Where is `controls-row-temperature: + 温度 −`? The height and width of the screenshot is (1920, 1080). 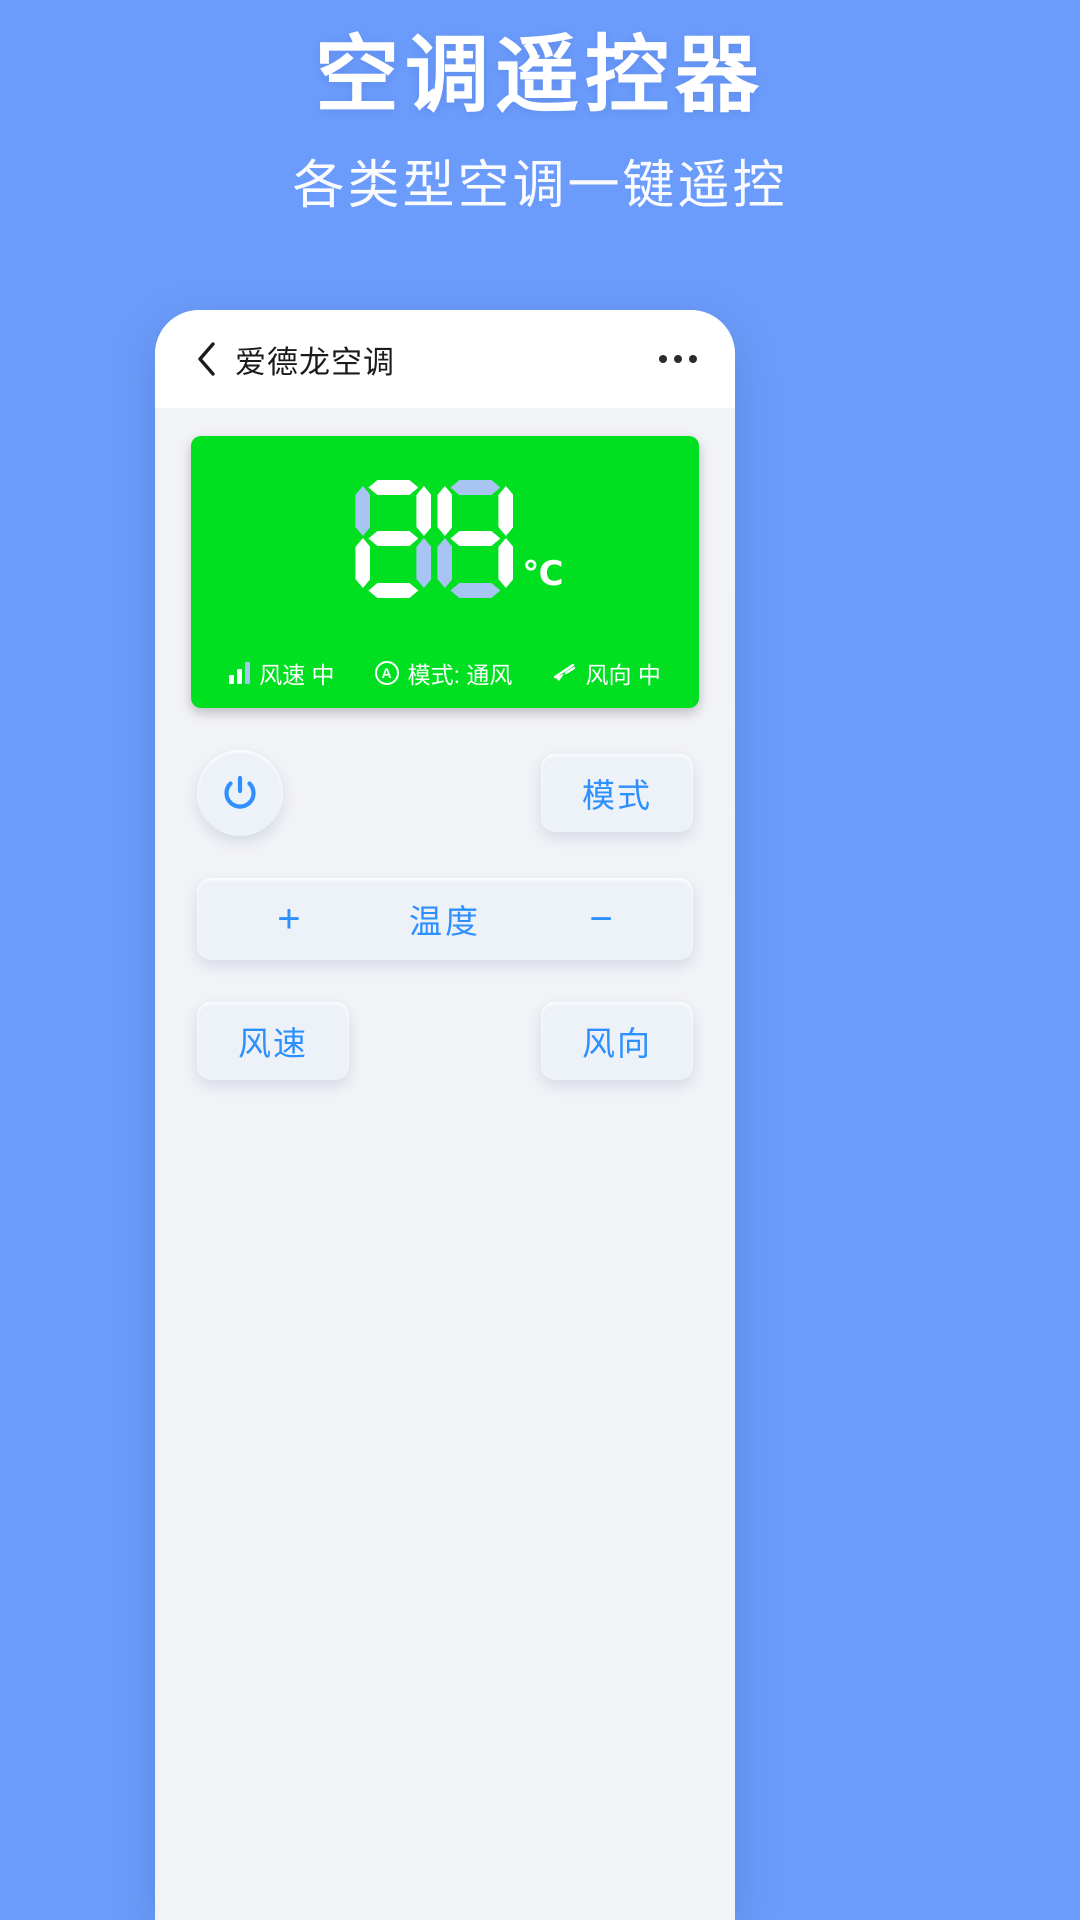 controls-row-temperature: + 温度 − is located at coordinates (445, 919).